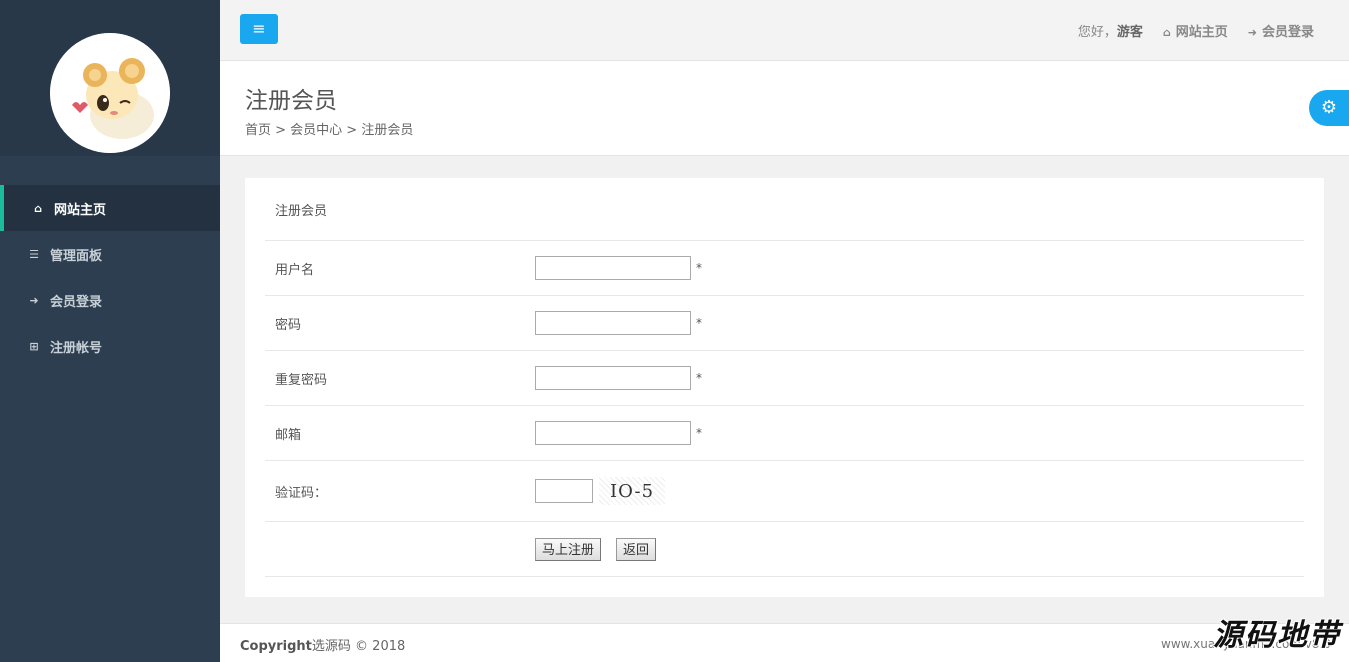 This screenshot has height=662, width=1349. What do you see at coordinates (76, 256) in the screenshot?
I see `sidebar-item-label: 管理面板` at bounding box center [76, 256].